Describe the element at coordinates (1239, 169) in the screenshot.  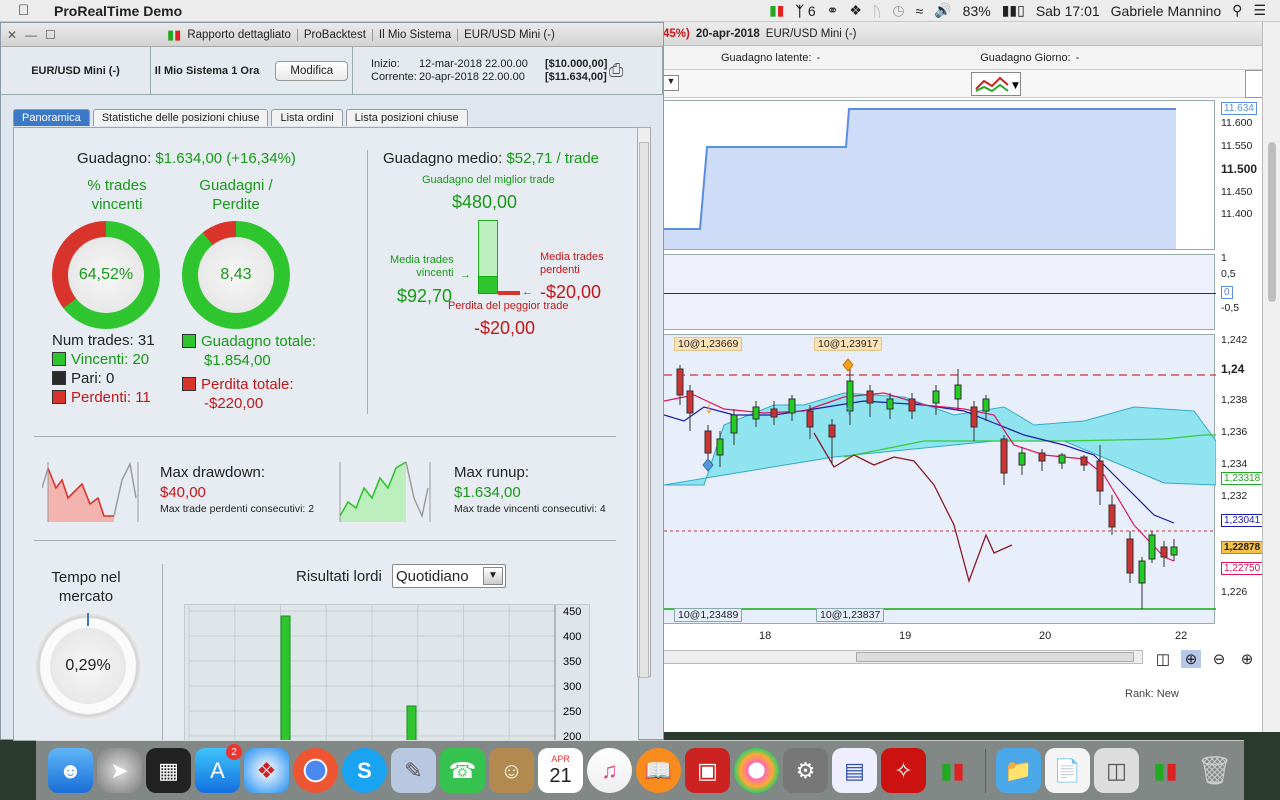
I see `equity-tick: 11.500` at that location.